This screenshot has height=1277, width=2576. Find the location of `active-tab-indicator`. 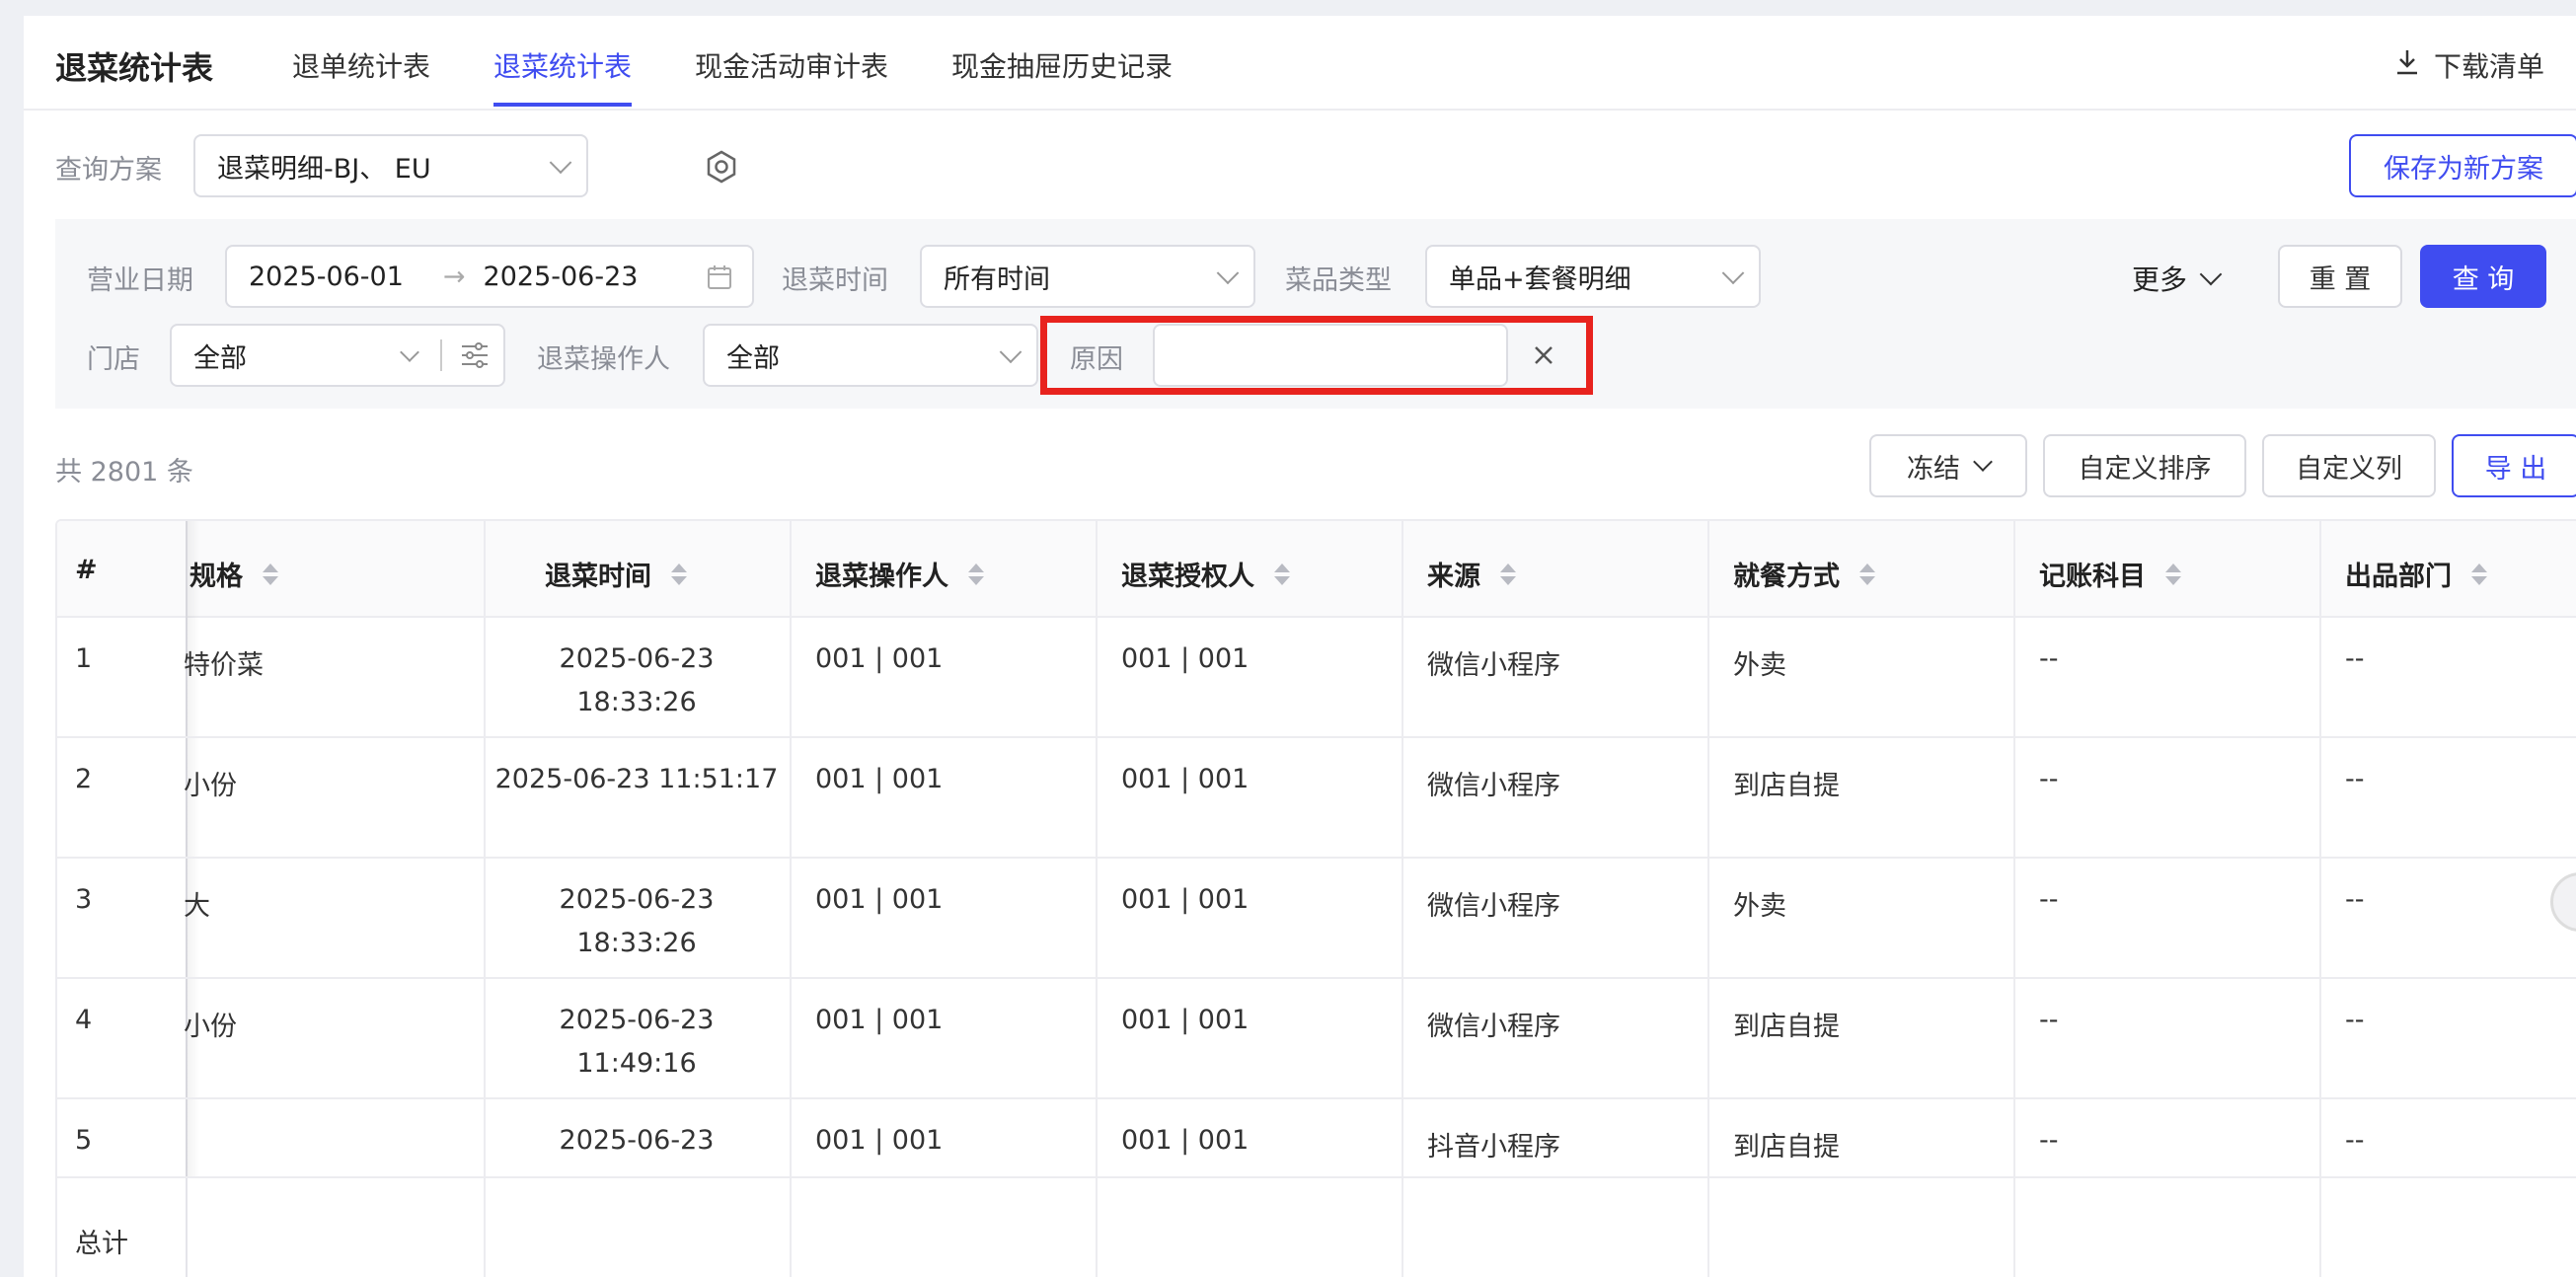

active-tab-indicator is located at coordinates (563, 105).